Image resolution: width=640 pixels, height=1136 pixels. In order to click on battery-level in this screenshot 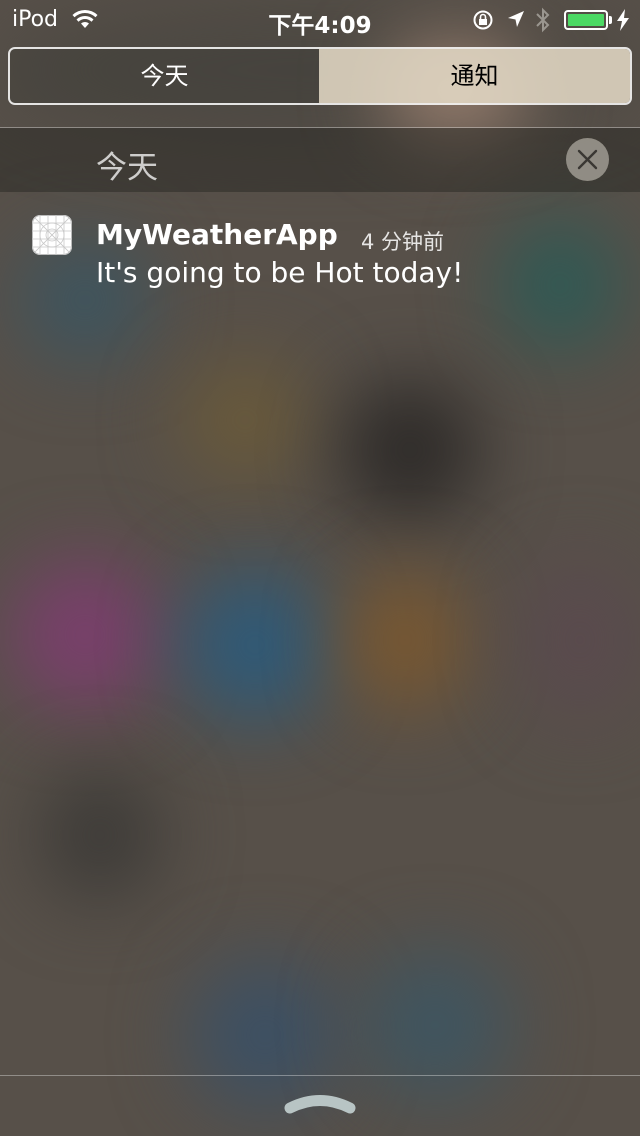, I will do `click(586, 20)`.